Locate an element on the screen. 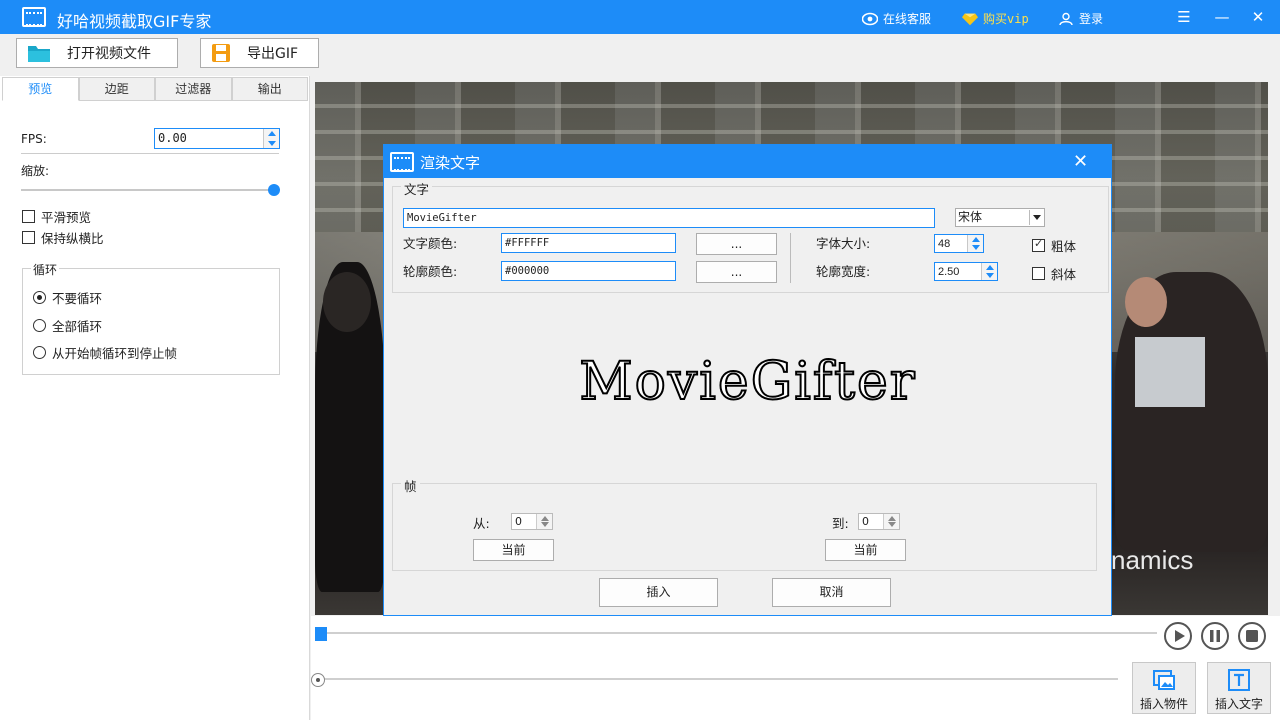  login-label: 登录 is located at coordinates (1091, 19).